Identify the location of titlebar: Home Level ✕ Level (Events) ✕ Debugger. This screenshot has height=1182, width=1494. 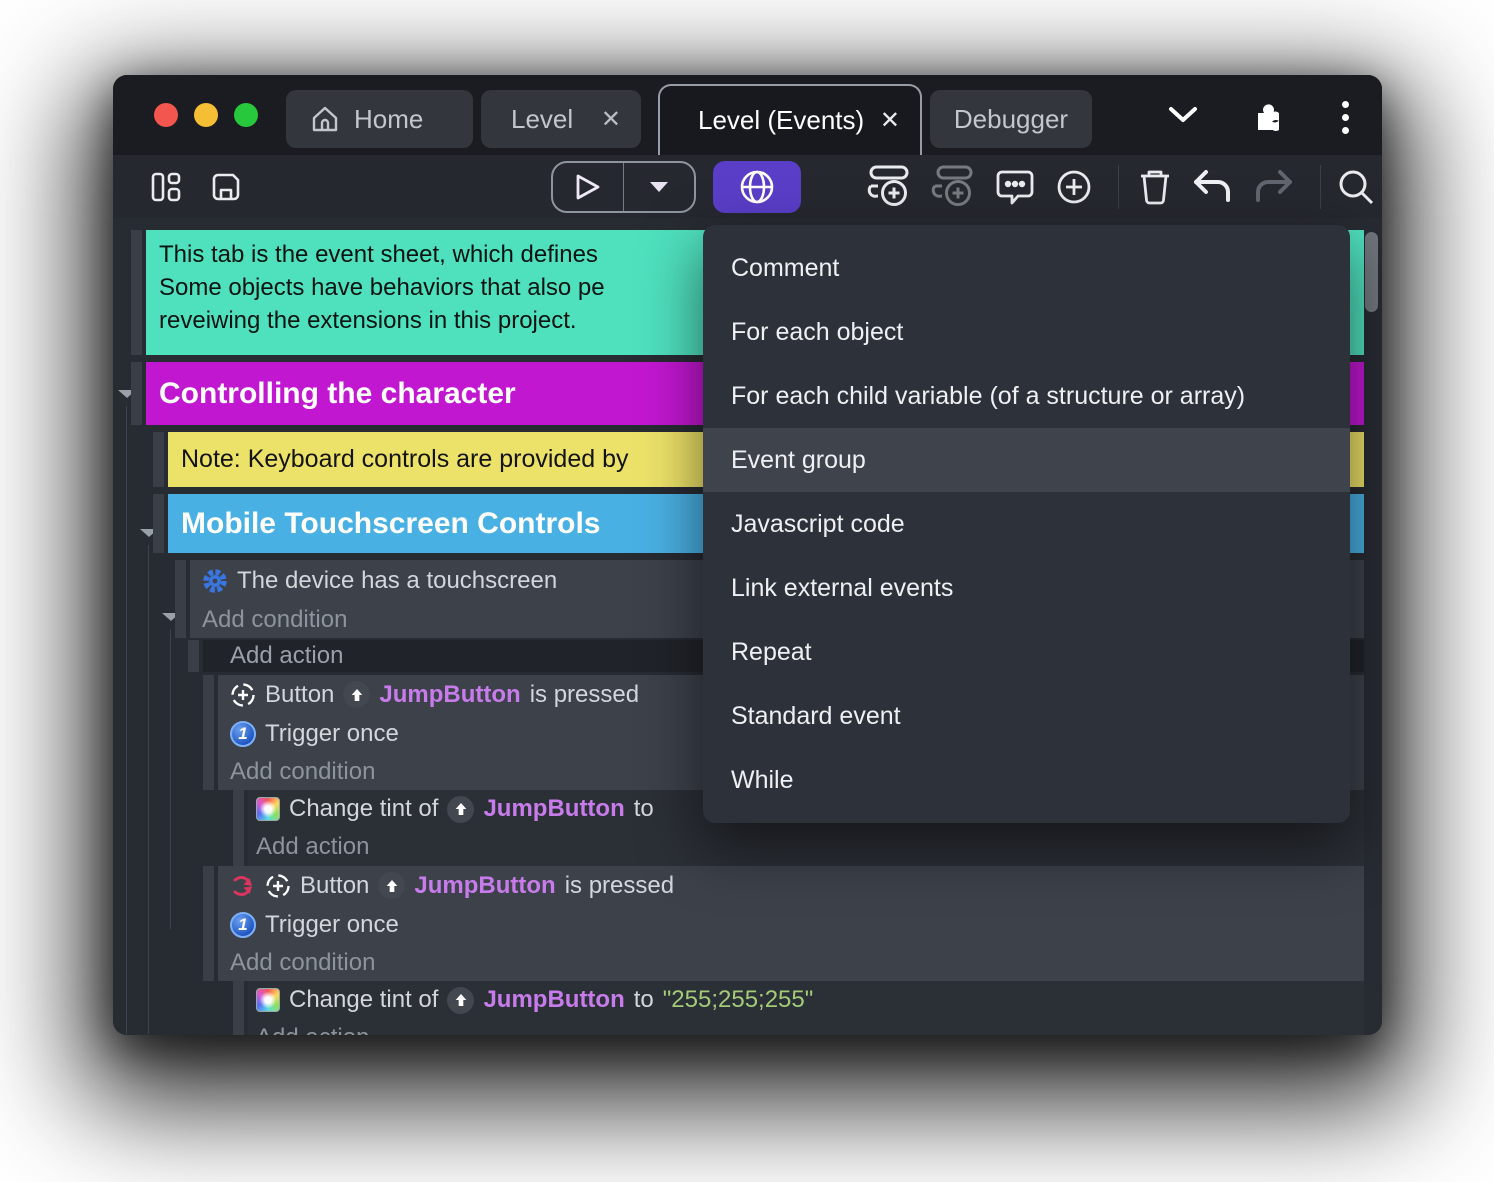
(747, 115).